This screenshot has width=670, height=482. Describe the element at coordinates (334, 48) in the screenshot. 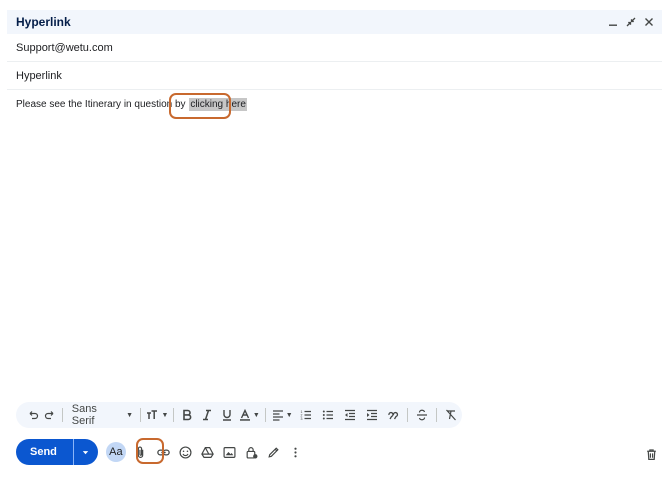

I see `to-field: Support@wetu.com` at that location.